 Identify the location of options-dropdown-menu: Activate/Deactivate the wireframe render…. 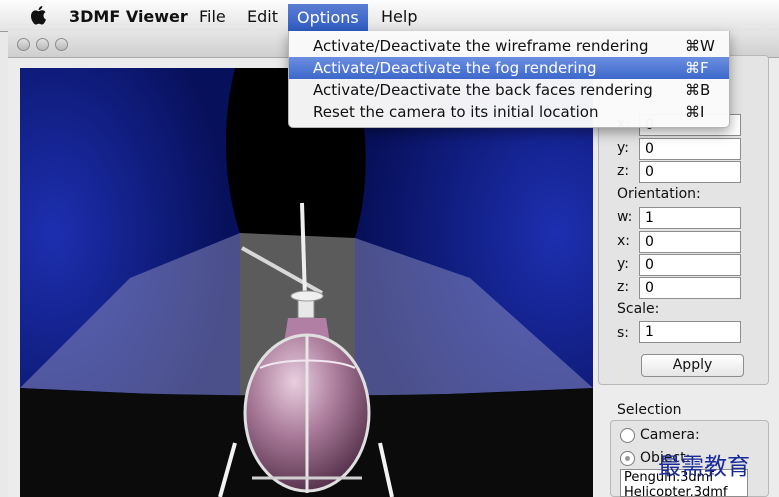
(509, 79).